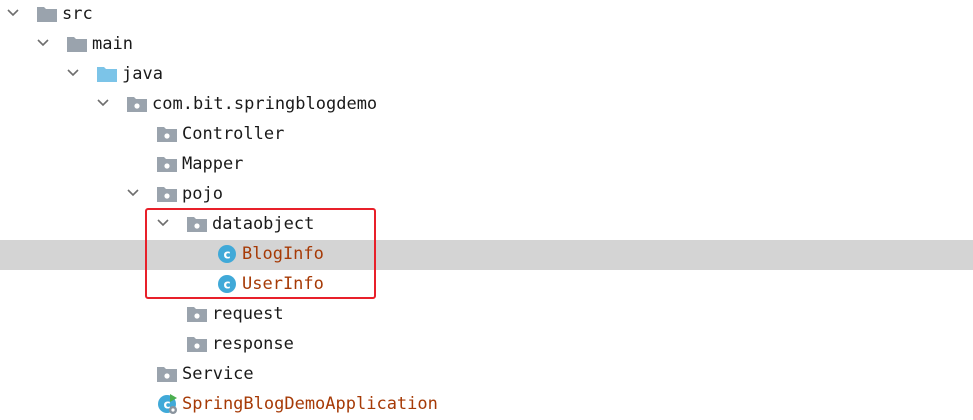  I want to click on tree-row-label: dataobject, so click(263, 224).